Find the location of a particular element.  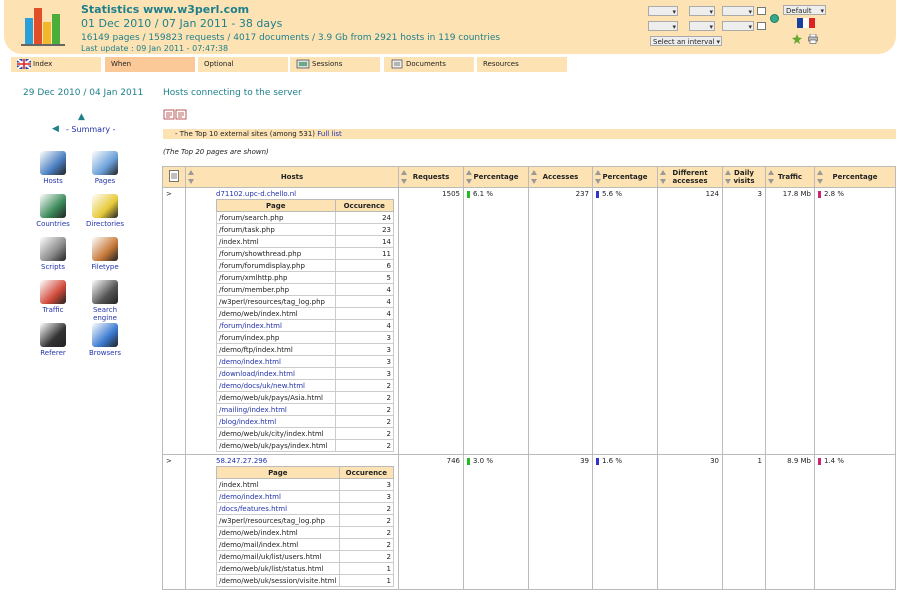

traffic-icon is located at coordinates (53, 292).